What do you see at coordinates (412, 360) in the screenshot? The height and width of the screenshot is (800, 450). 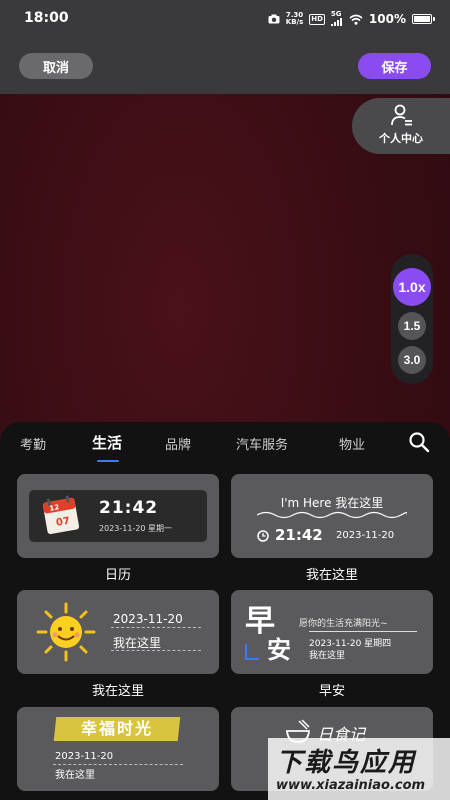 I see `zoom-3x-button: 3.0` at bounding box center [412, 360].